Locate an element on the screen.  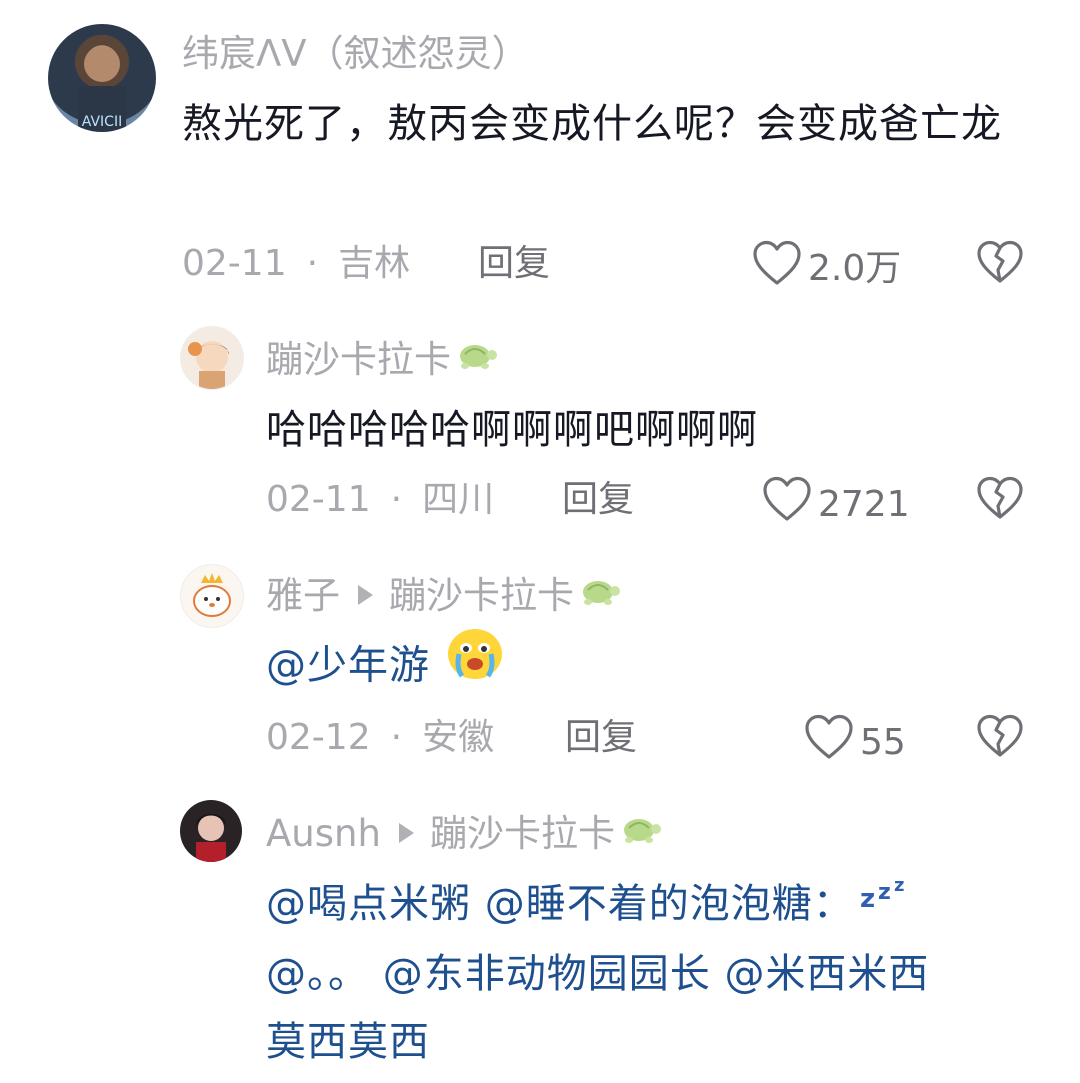
like-button: 55 is located at coordinates (855, 742).